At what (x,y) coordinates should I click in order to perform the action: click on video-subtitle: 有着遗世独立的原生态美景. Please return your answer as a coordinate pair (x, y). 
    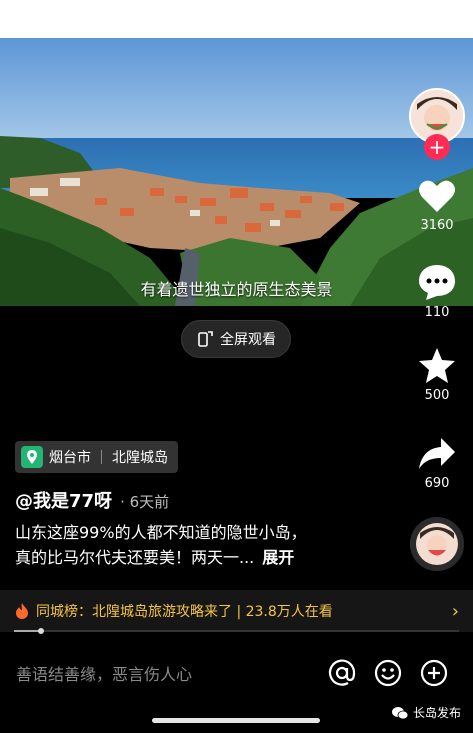
    Looking at the image, I should click on (236, 289).